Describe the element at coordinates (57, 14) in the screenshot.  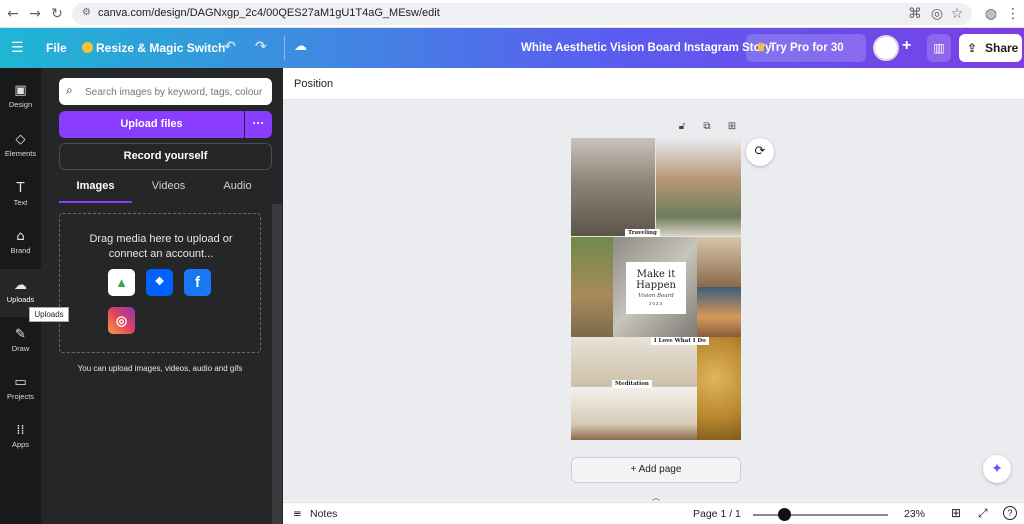
I see `reload-icon: ↻` at that location.